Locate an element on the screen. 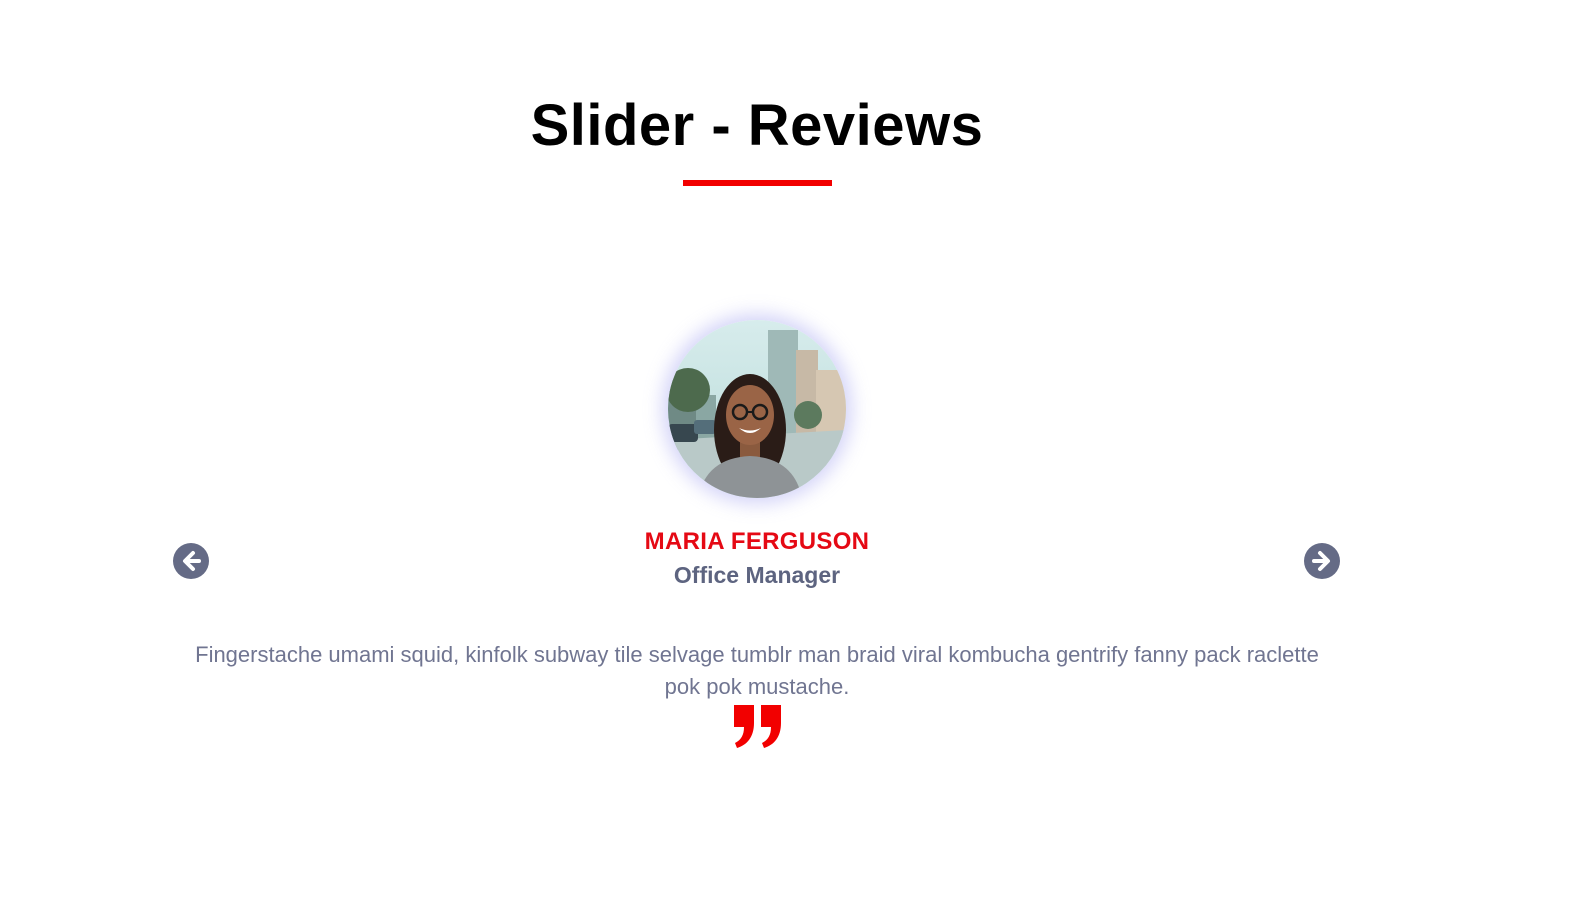 The width and height of the screenshot is (1576, 913). avatar is located at coordinates (757, 409).